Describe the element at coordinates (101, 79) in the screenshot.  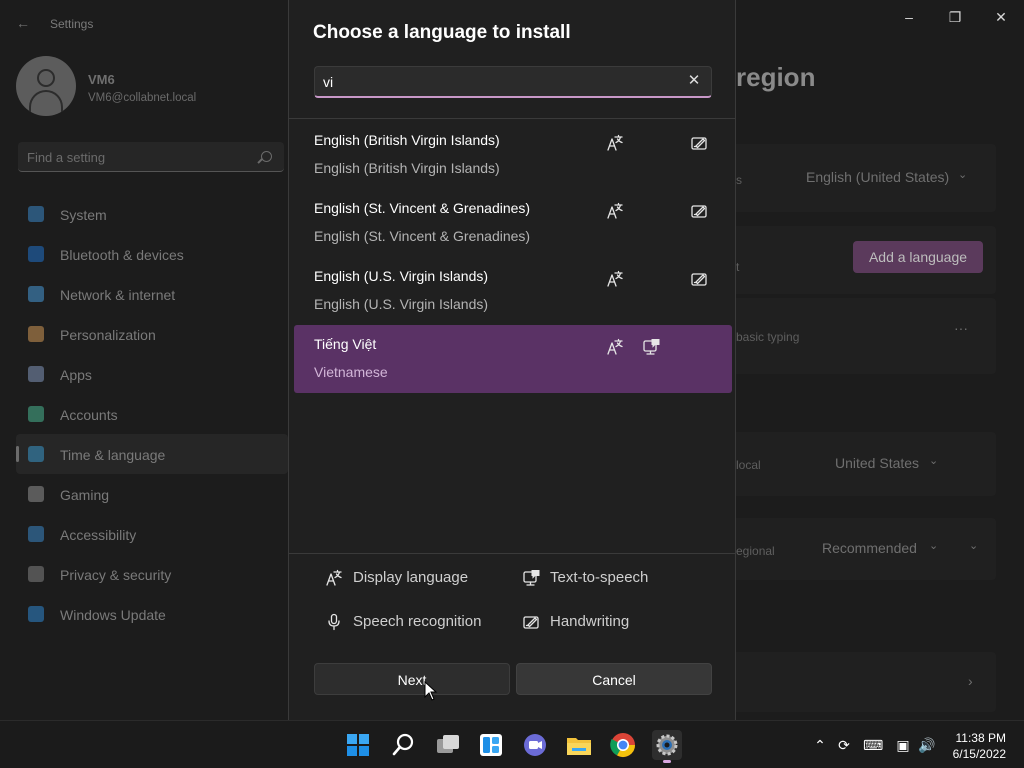
I see `user-name: VM6` at that location.